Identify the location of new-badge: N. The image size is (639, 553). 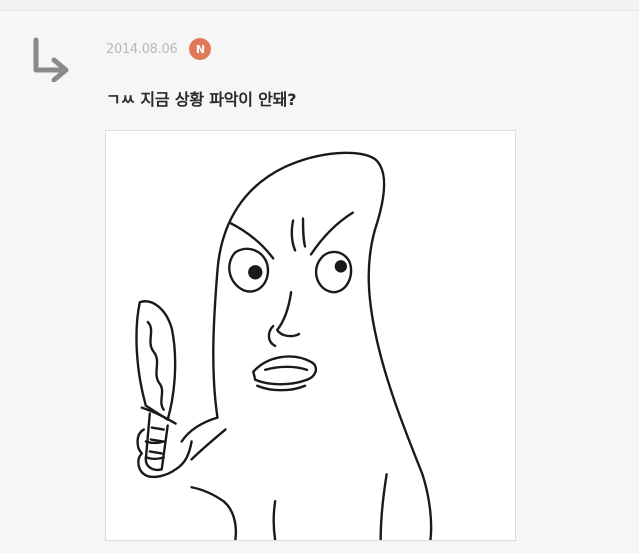
(200, 49).